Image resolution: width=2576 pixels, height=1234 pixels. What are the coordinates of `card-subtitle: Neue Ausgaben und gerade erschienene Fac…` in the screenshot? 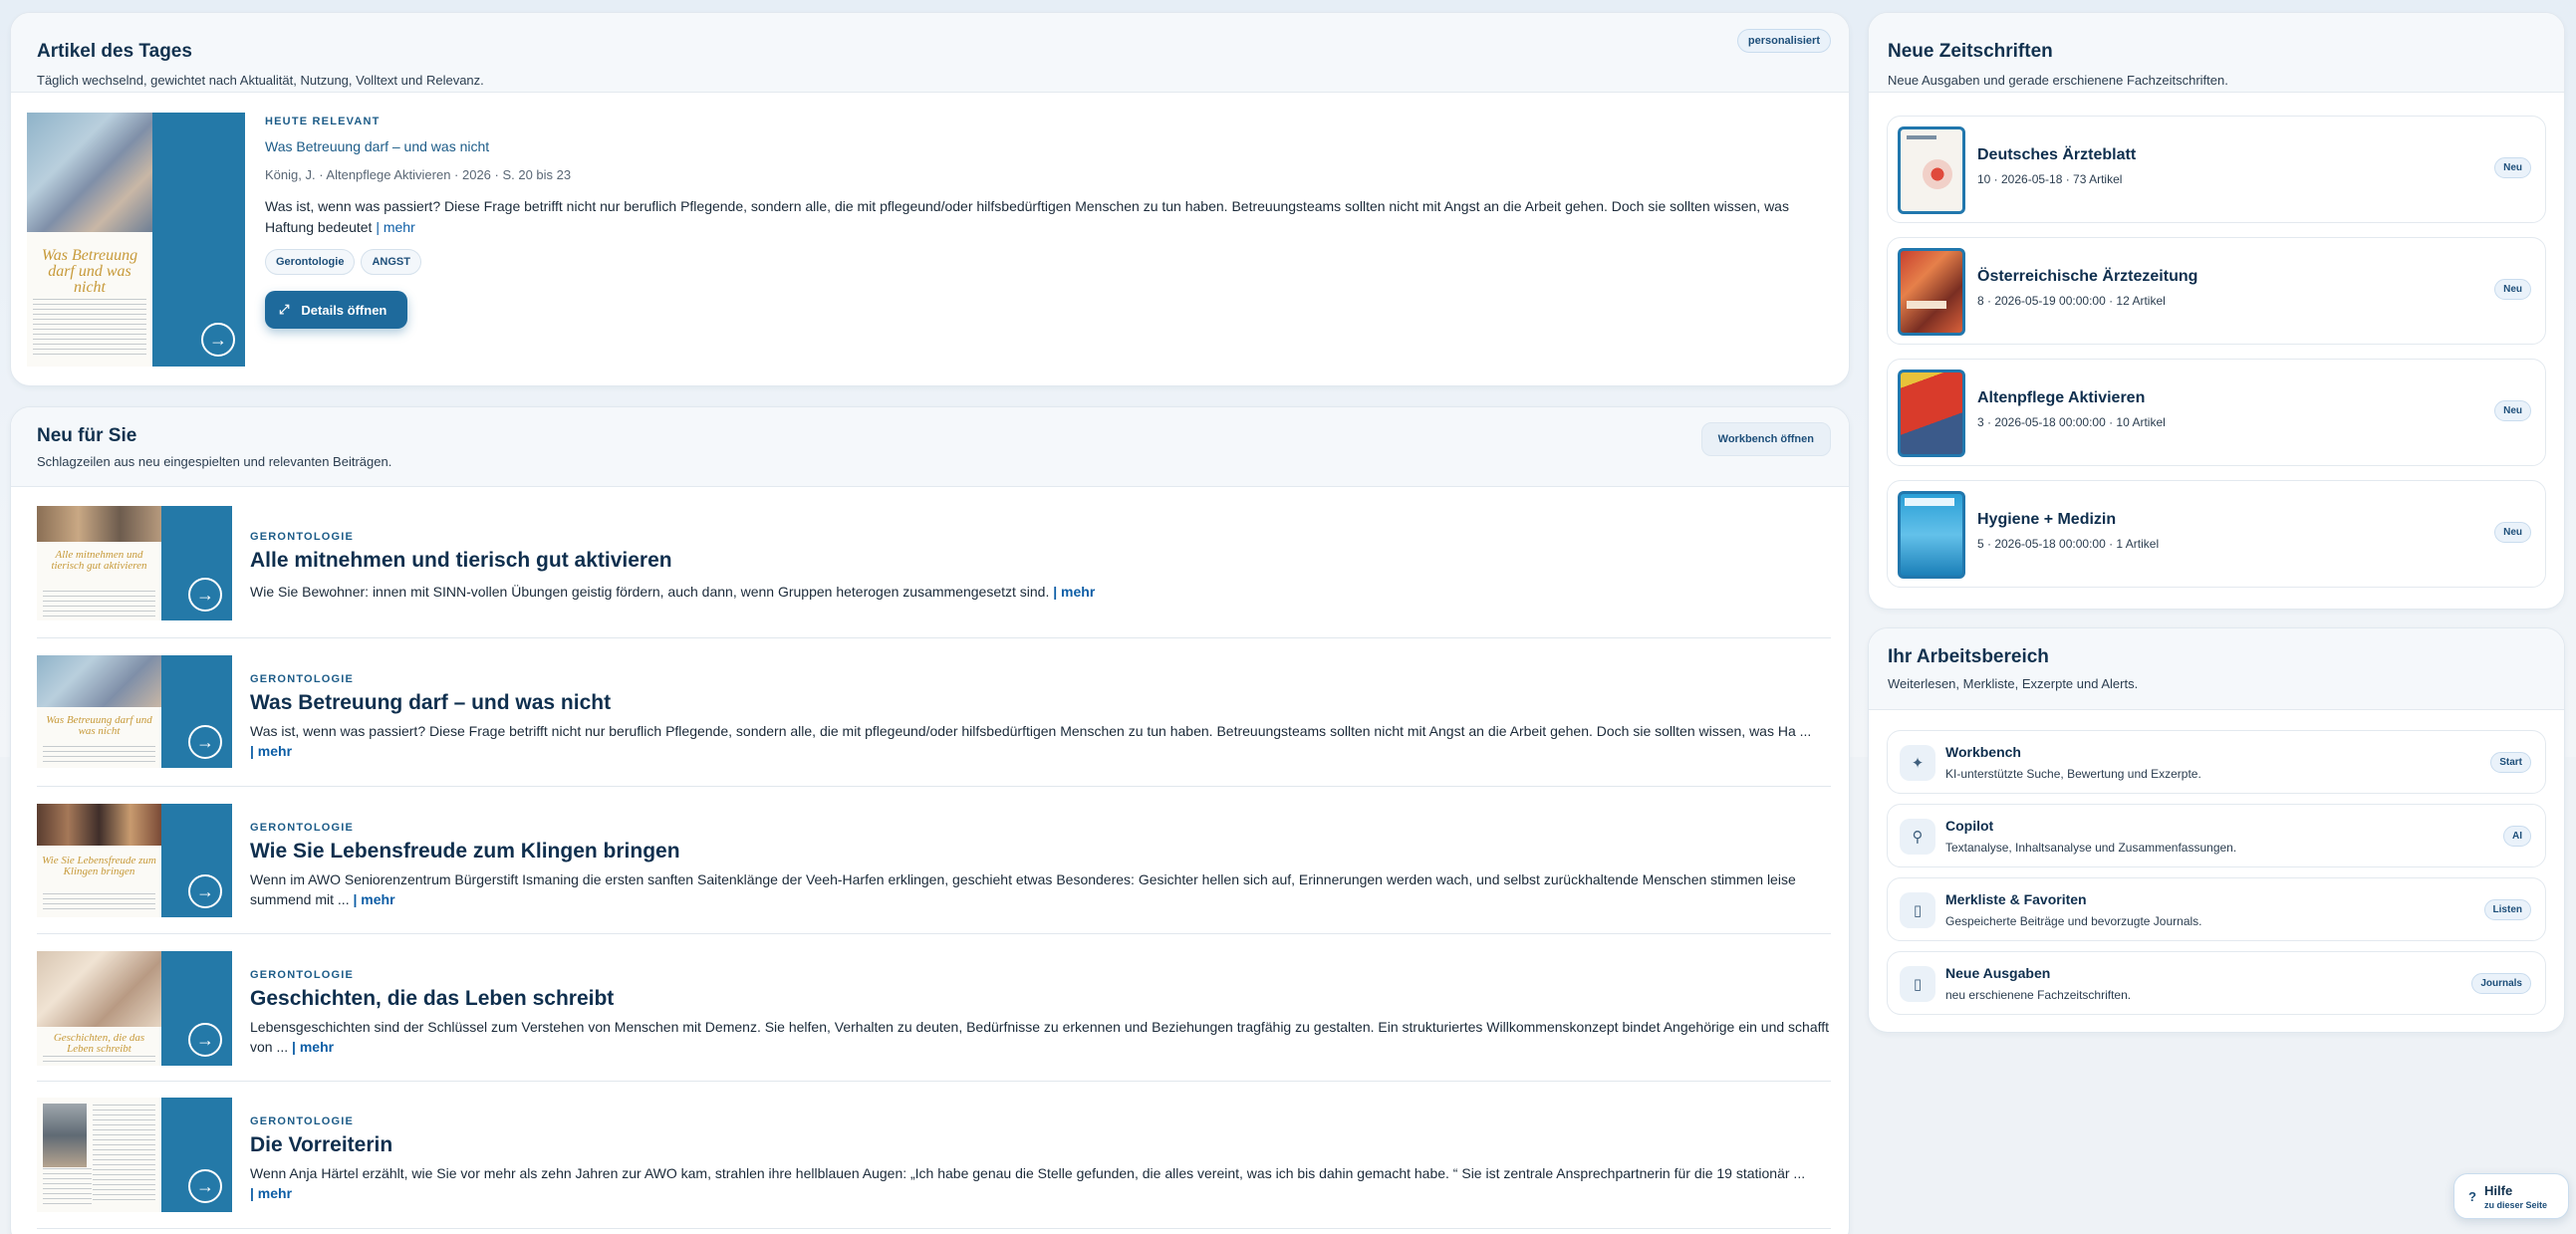 It's located at (2058, 80).